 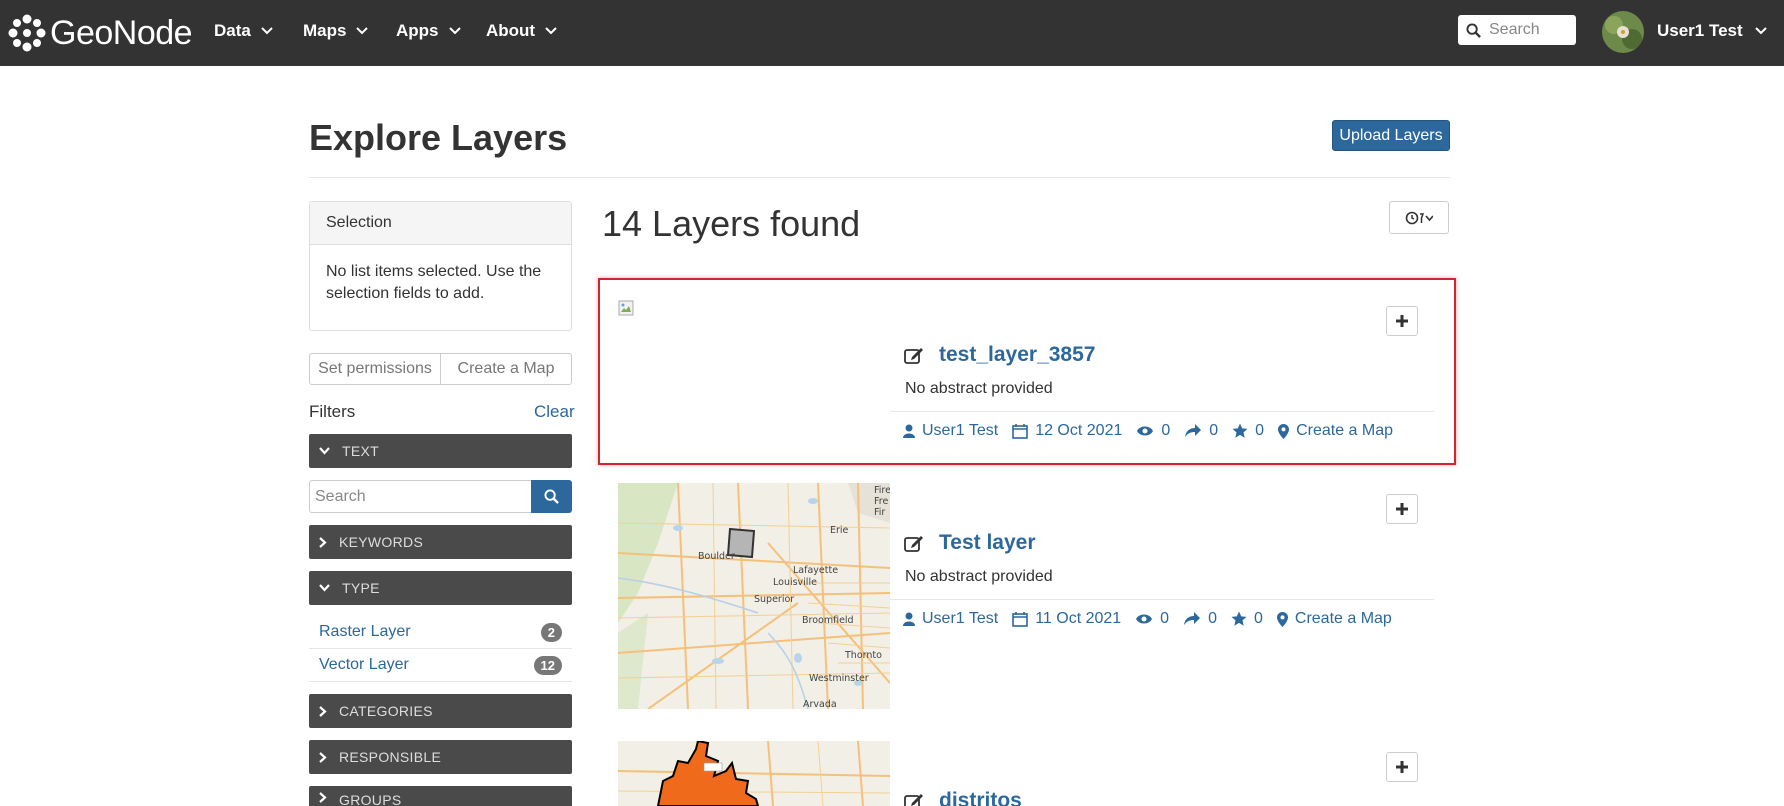 I want to click on upload-layers-button: Upload Layers, so click(x=1391, y=135).